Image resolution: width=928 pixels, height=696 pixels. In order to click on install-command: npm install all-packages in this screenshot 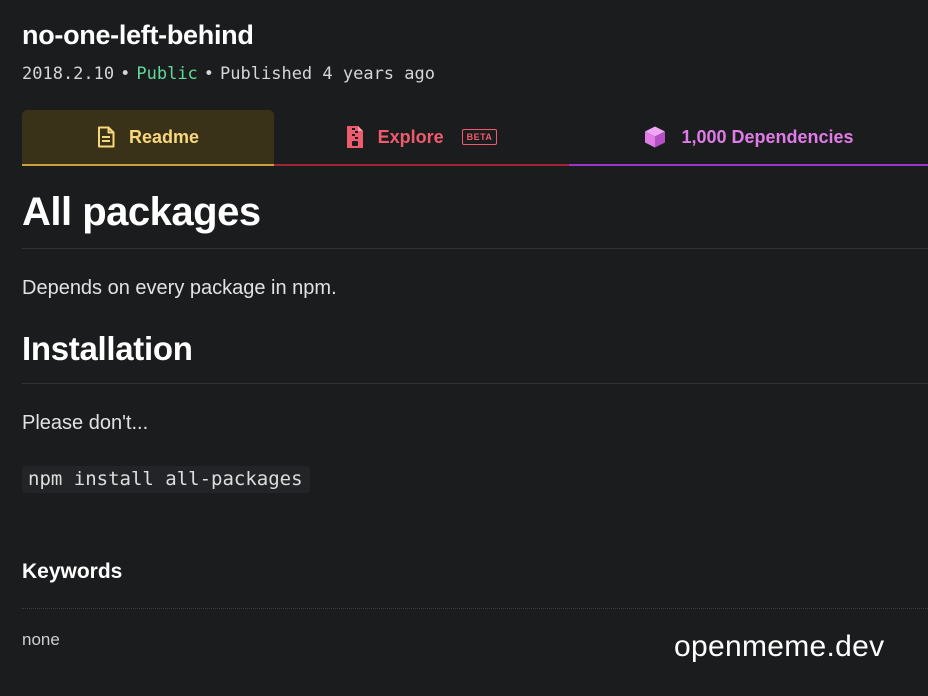, I will do `click(166, 479)`.